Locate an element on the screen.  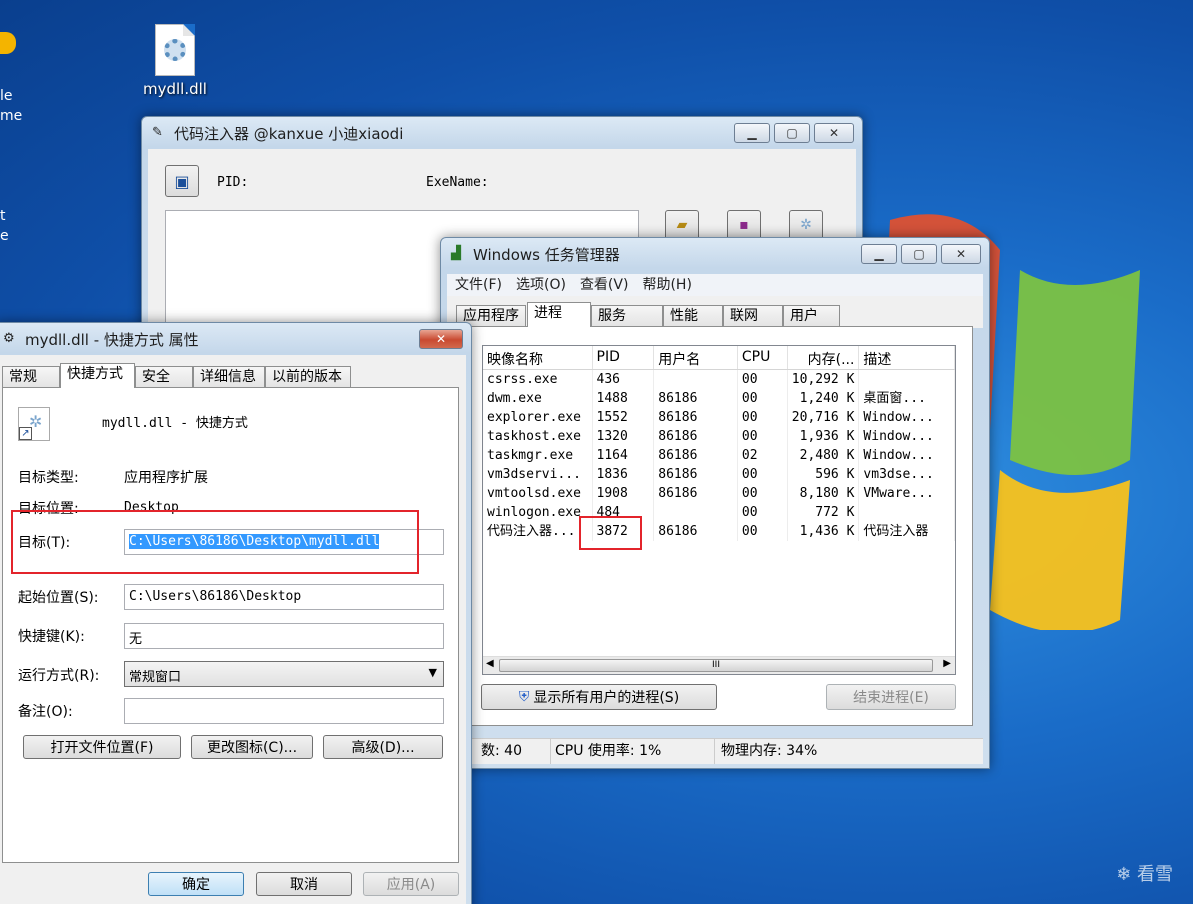
process-cell: 1164 is located at coordinates (624, 455).